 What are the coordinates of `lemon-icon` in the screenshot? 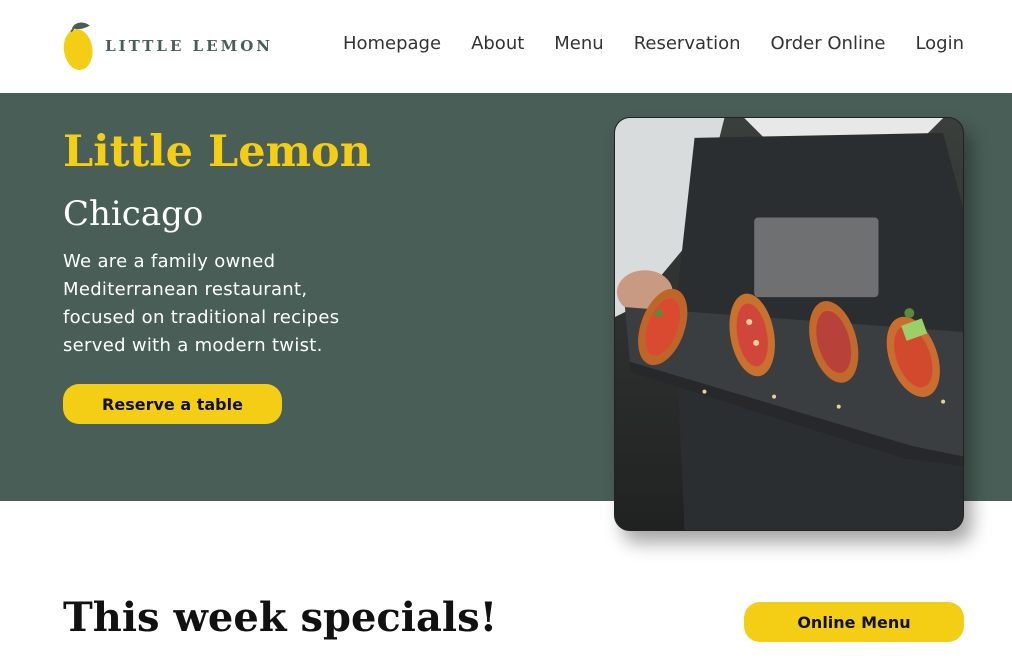 It's located at (78, 46).